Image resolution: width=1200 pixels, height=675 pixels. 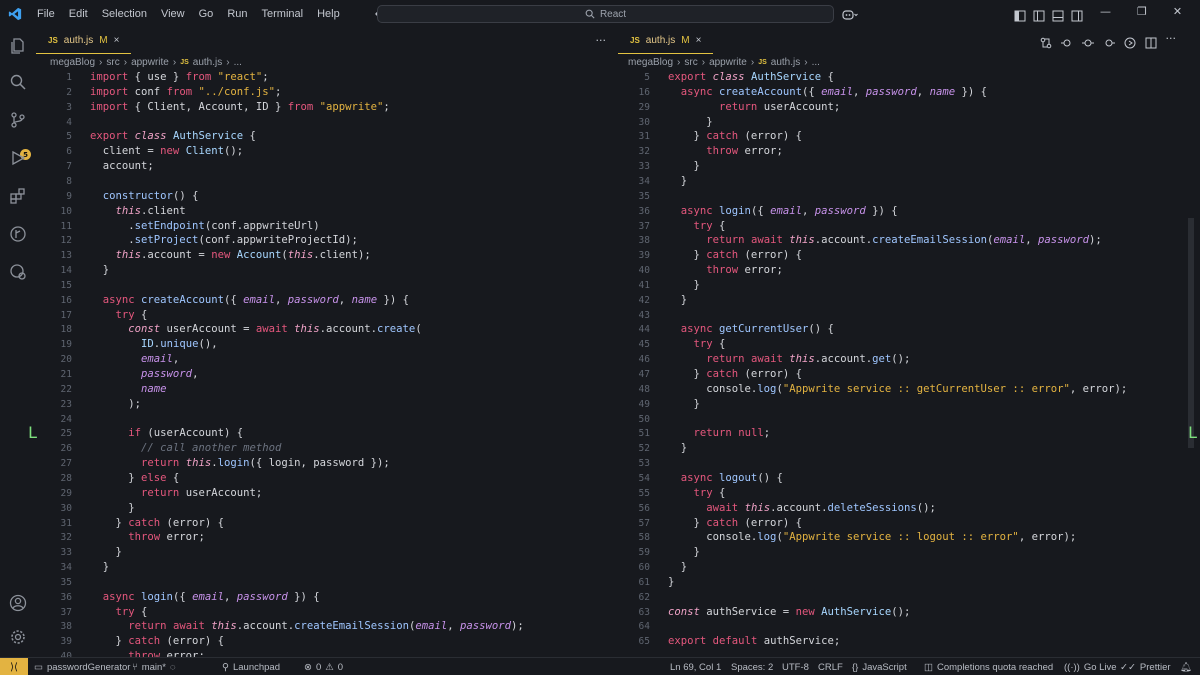 I want to click on account-icon, so click(x=18, y=603).